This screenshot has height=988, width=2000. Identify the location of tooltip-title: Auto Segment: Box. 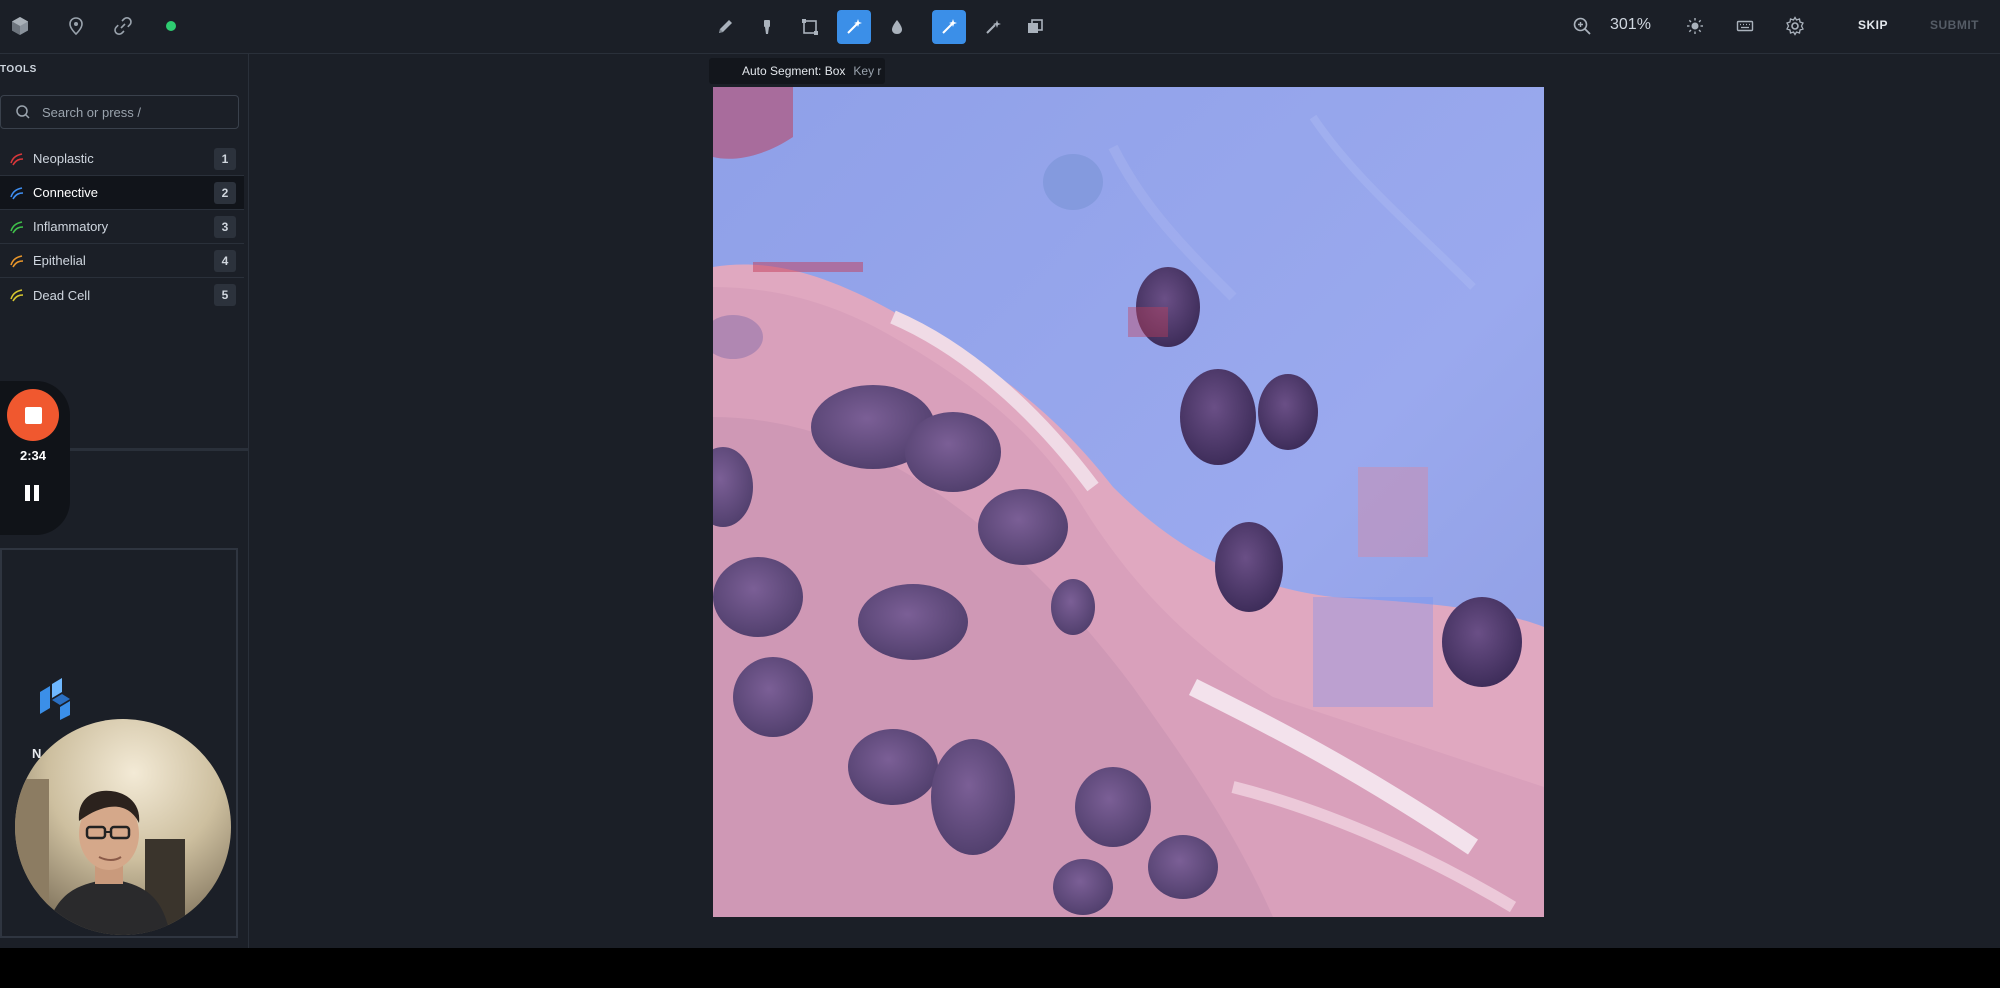
(794, 71).